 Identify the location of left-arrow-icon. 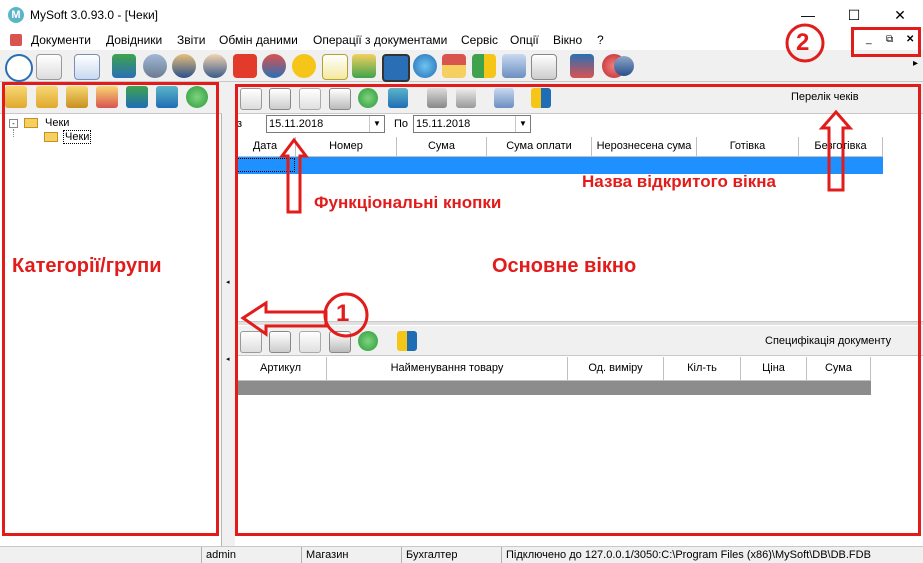
(284, 318).